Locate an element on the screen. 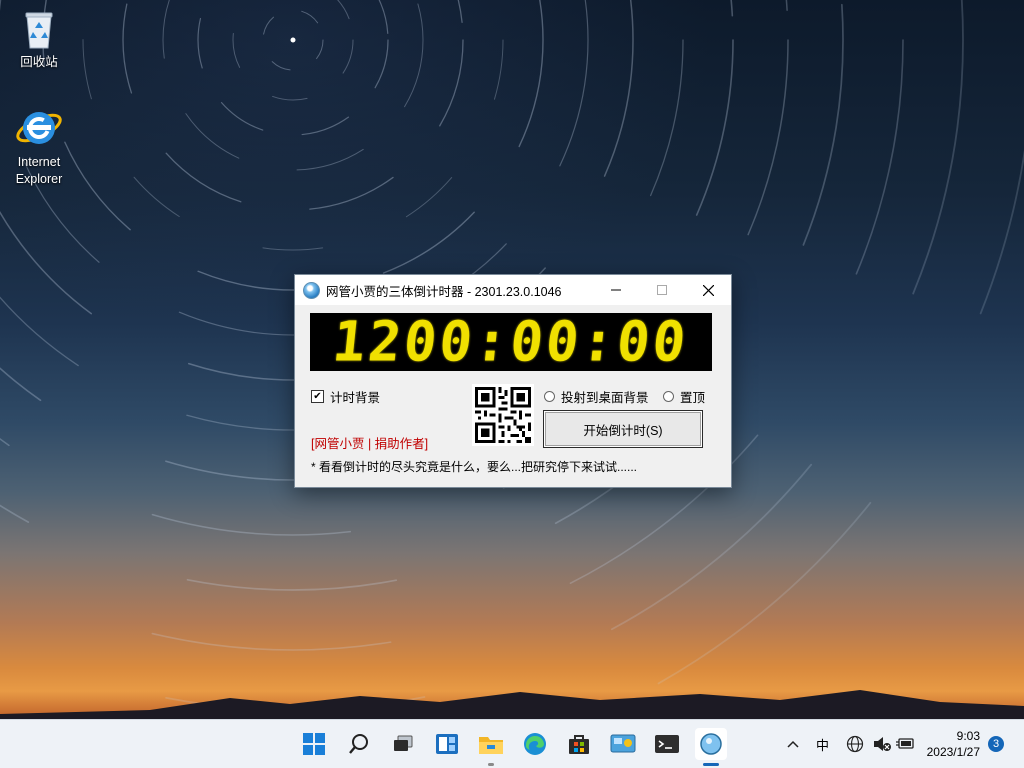 This screenshot has height=768, width=1024. windows-logo-icon is located at coordinates (314, 744).